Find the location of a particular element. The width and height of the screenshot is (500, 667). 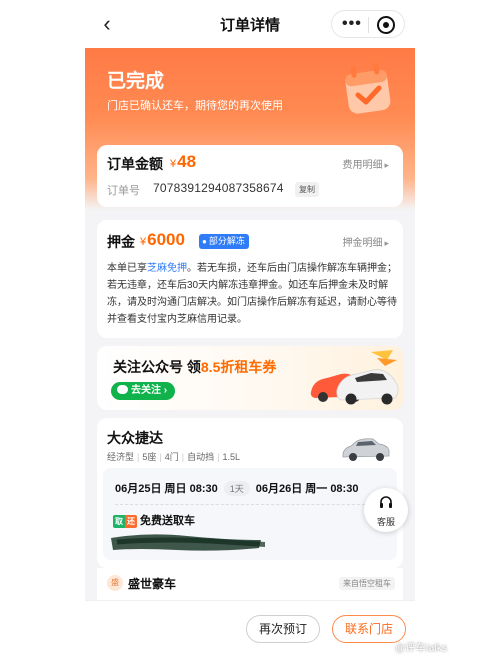

promo-banner: 关注公众号 领8.5折租车券 去关注 › is located at coordinates (250, 378).